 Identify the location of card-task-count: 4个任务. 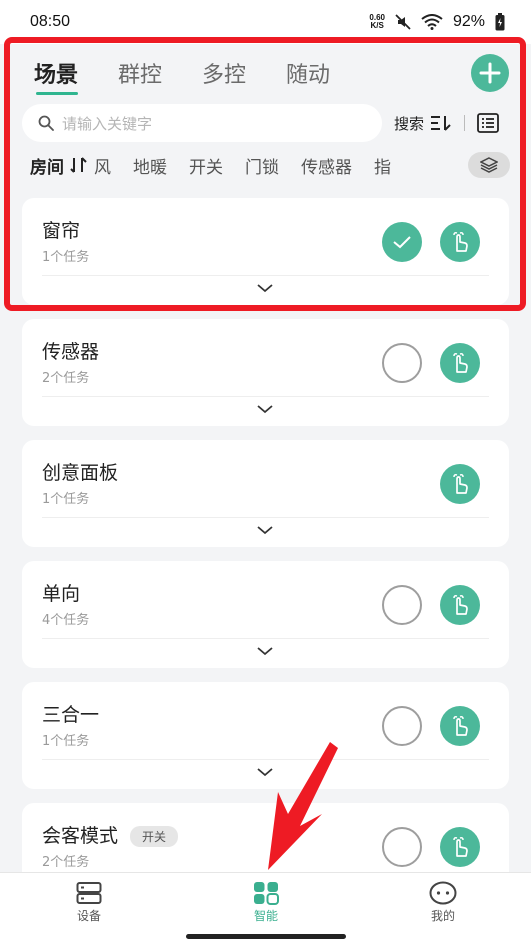
(66, 620).